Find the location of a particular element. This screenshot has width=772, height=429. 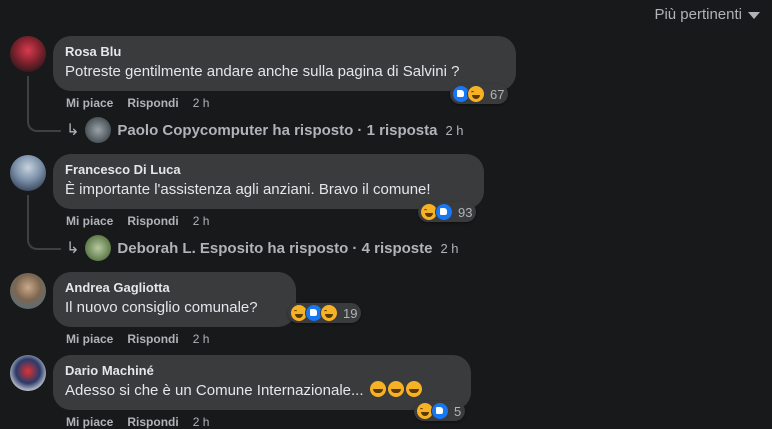

comment-author: Dario Machiné is located at coordinates (262, 371).